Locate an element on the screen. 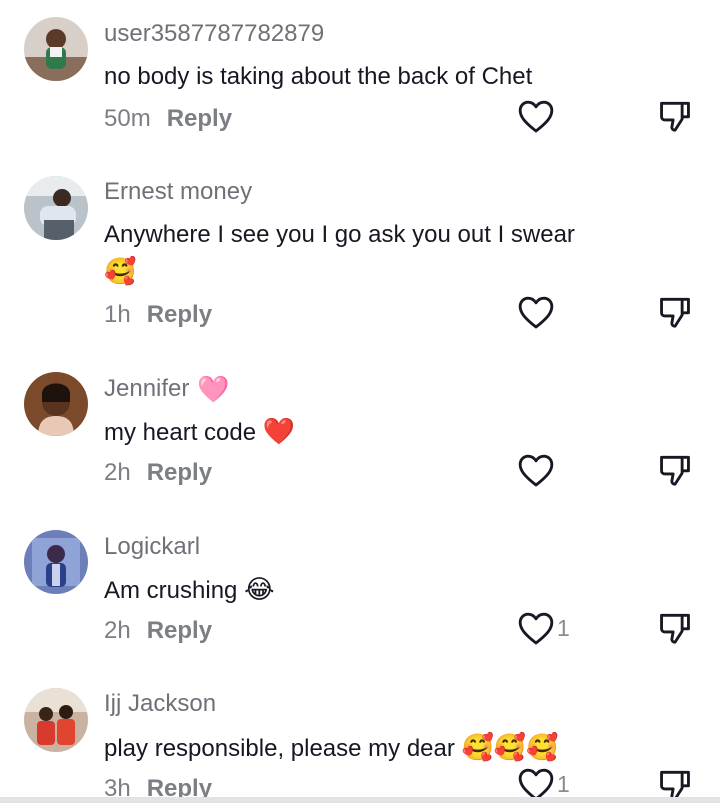 The height and width of the screenshot is (803, 720). comment-emoji: 😂 is located at coordinates (259, 589).